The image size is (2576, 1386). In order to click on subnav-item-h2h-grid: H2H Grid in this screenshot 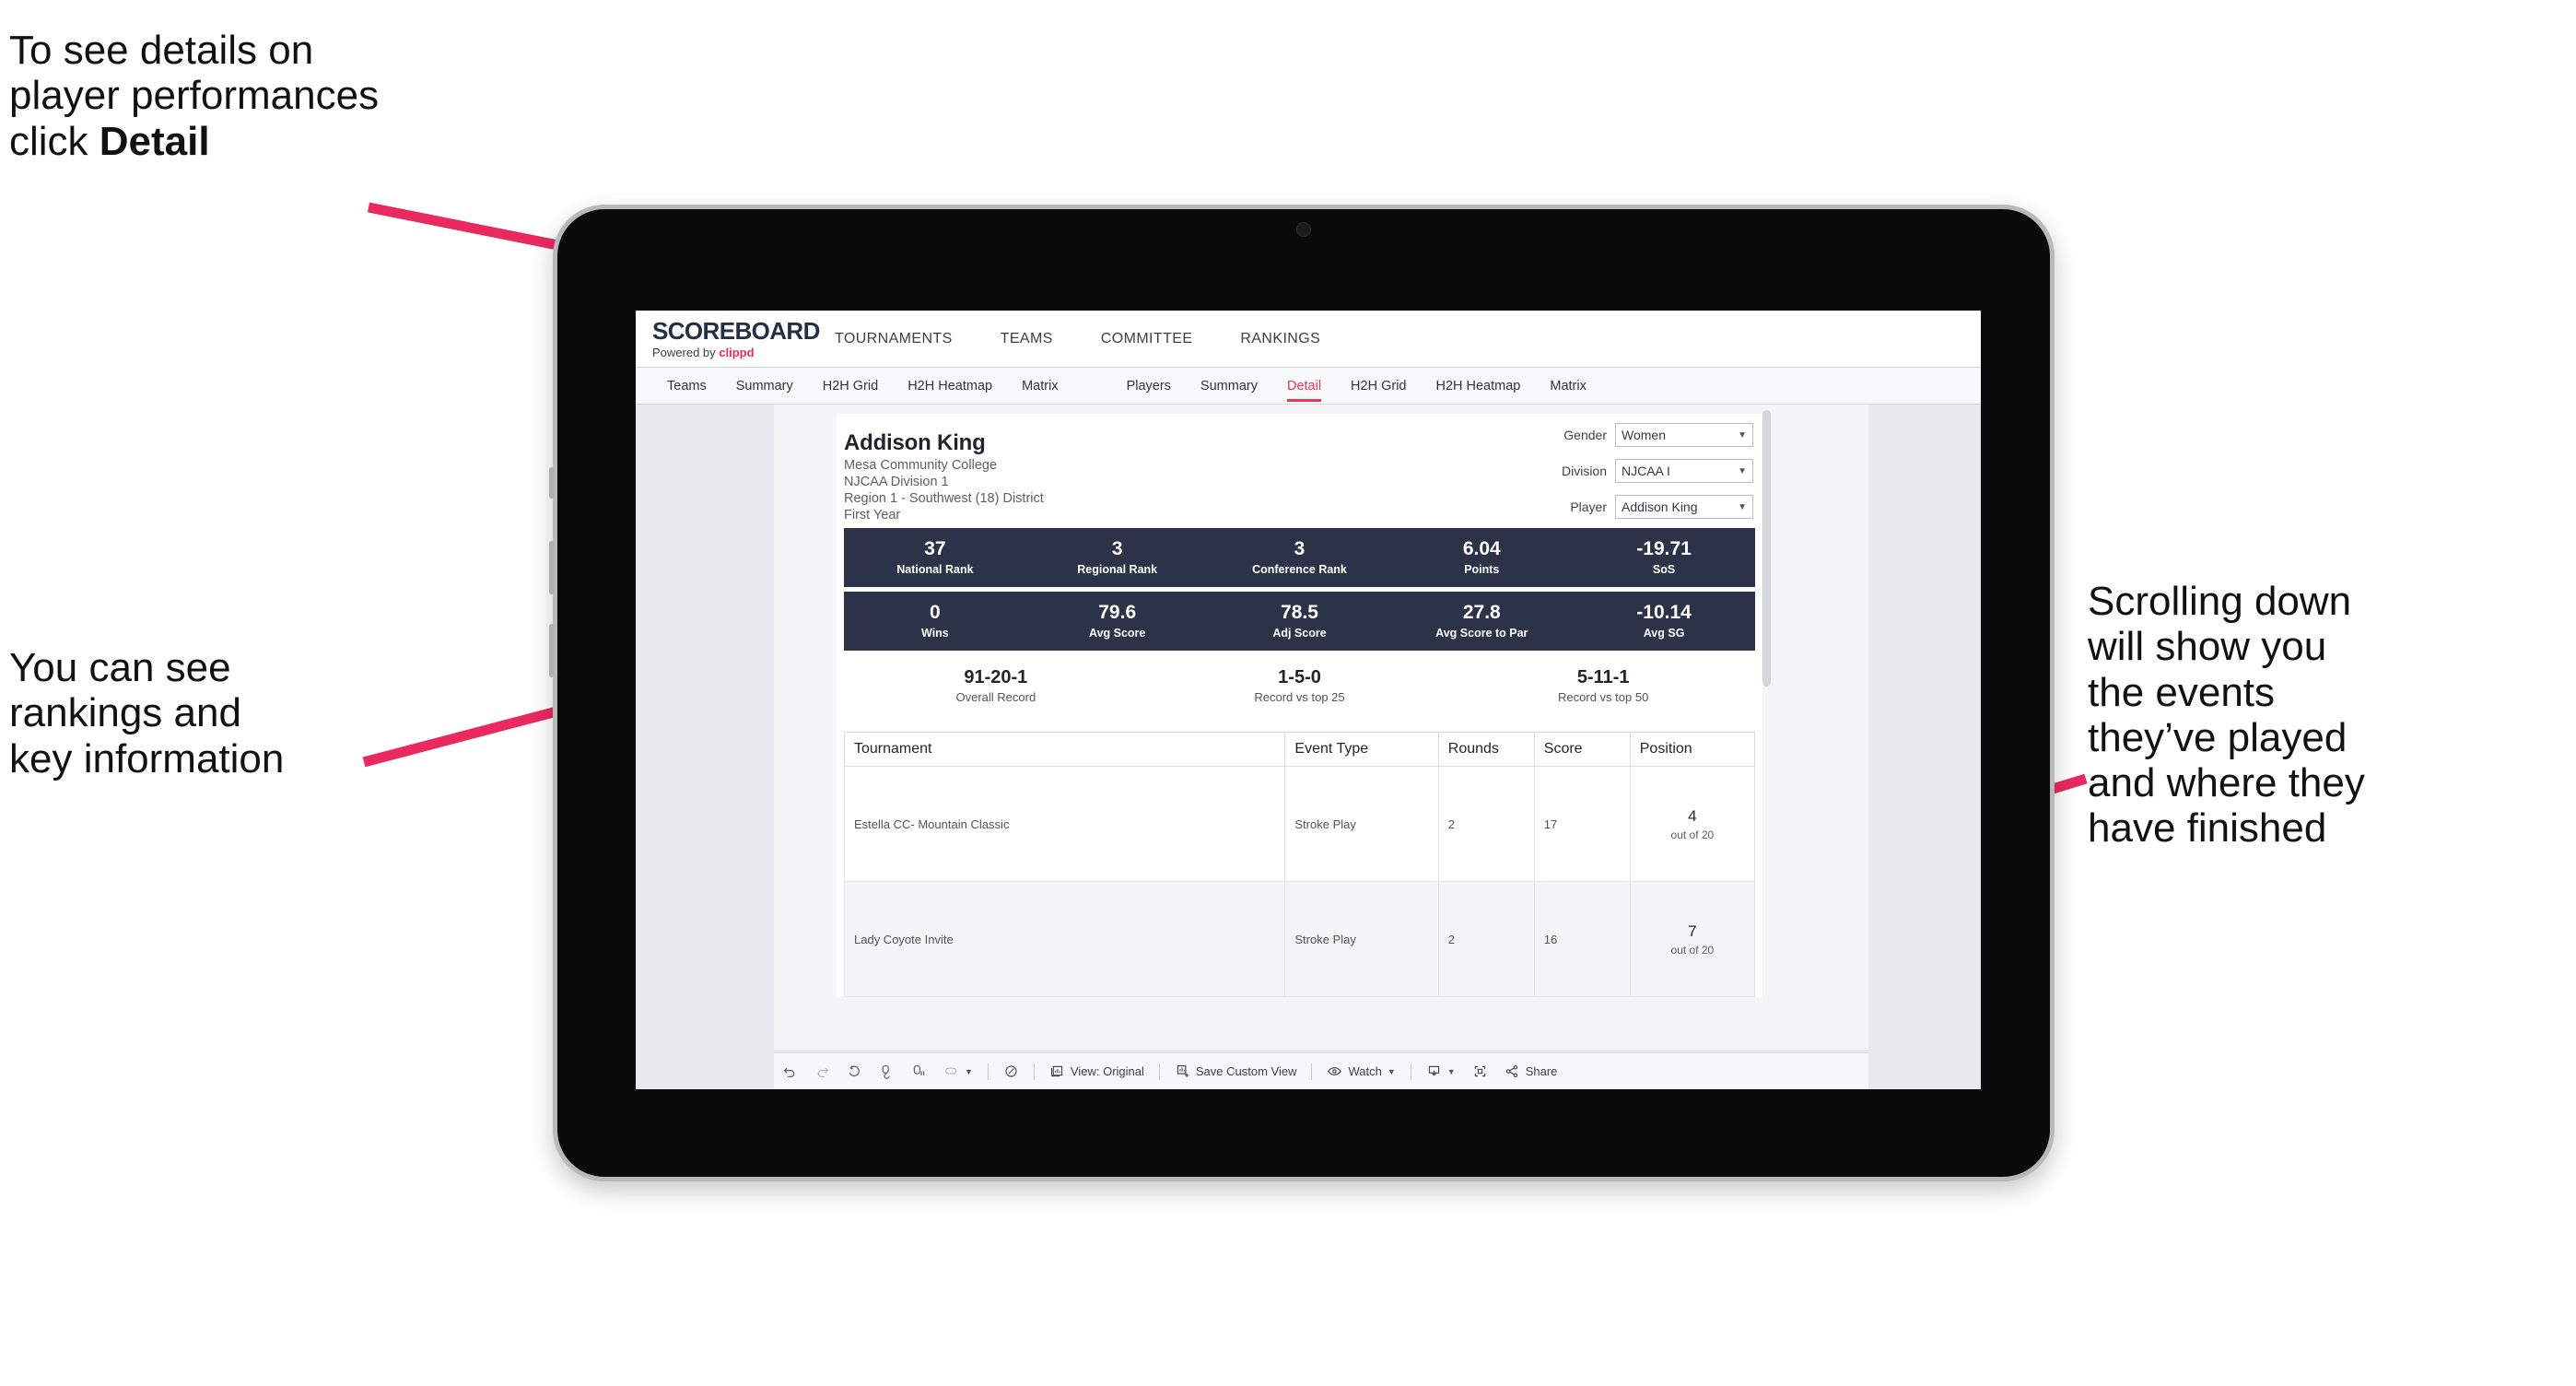, I will do `click(850, 387)`.